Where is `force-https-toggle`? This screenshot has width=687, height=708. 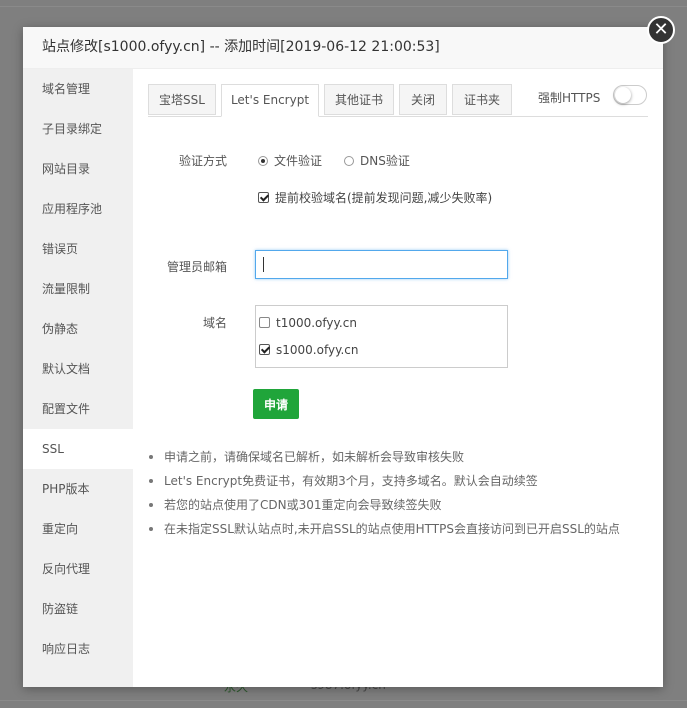 force-https-toggle is located at coordinates (630, 95).